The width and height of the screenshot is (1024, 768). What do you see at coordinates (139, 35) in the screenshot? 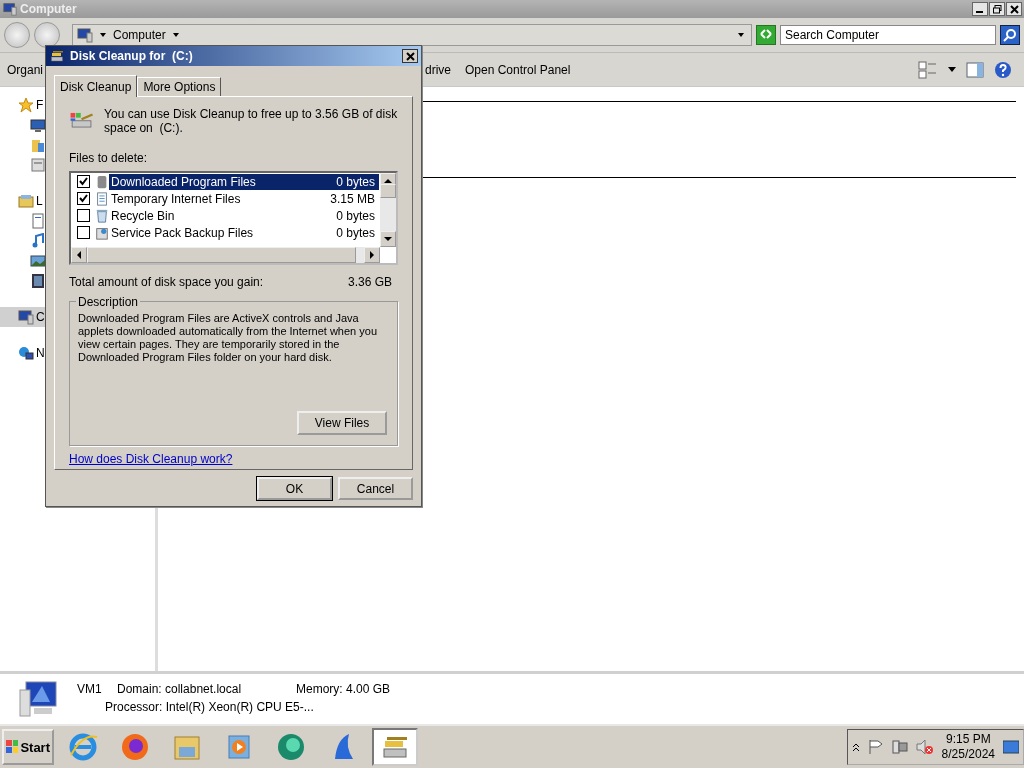
I see `address-text: Computer` at bounding box center [139, 35].